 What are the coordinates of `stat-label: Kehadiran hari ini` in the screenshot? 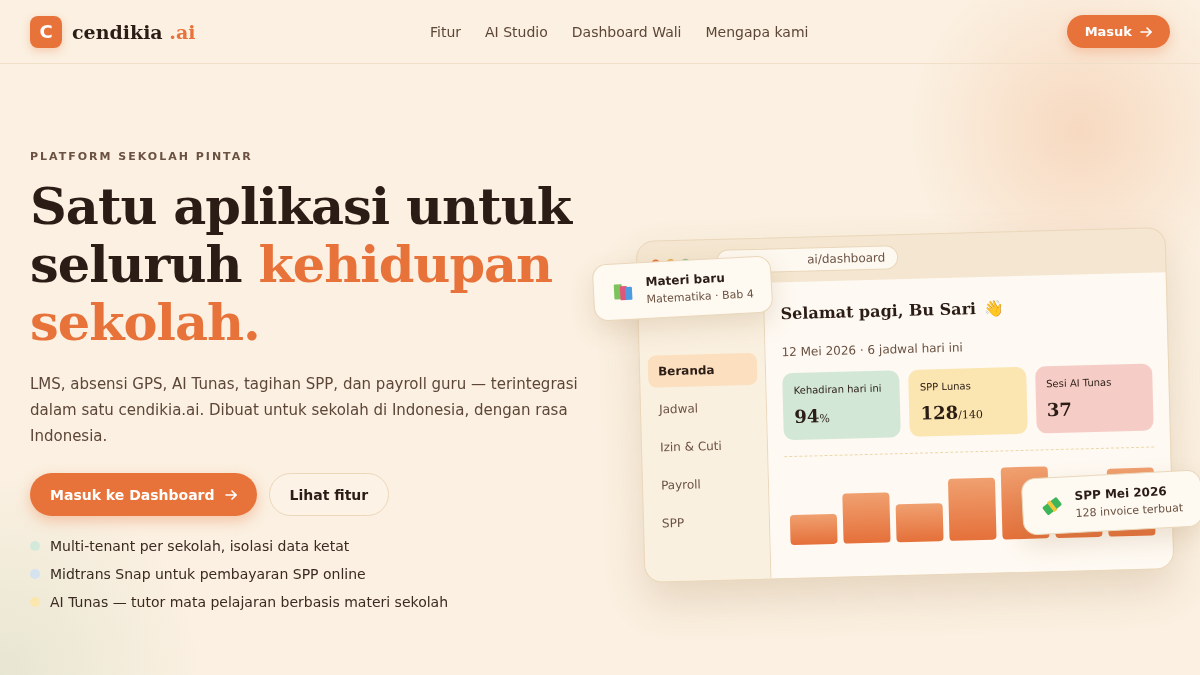 It's located at (838, 389).